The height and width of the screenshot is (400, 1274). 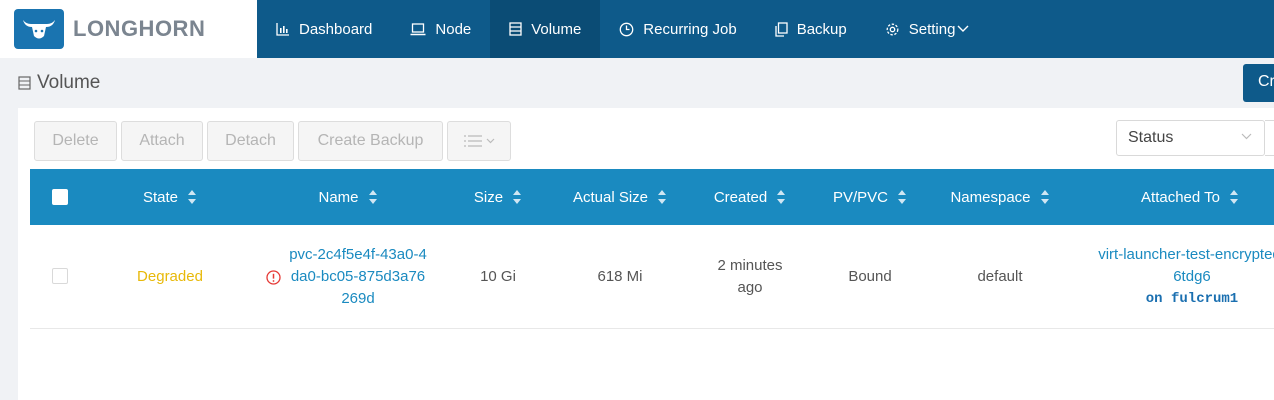 I want to click on status-filter-select: Status, so click(x=1190, y=138).